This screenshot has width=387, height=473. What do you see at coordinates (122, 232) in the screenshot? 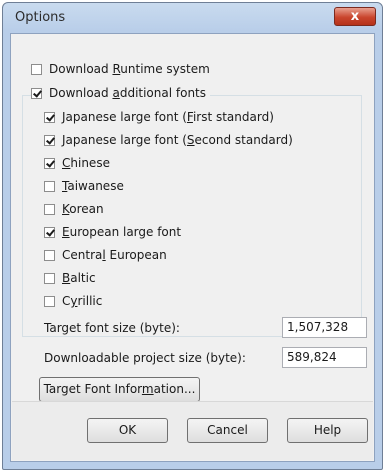
I see `font-checkbox-label: European large font` at bounding box center [122, 232].